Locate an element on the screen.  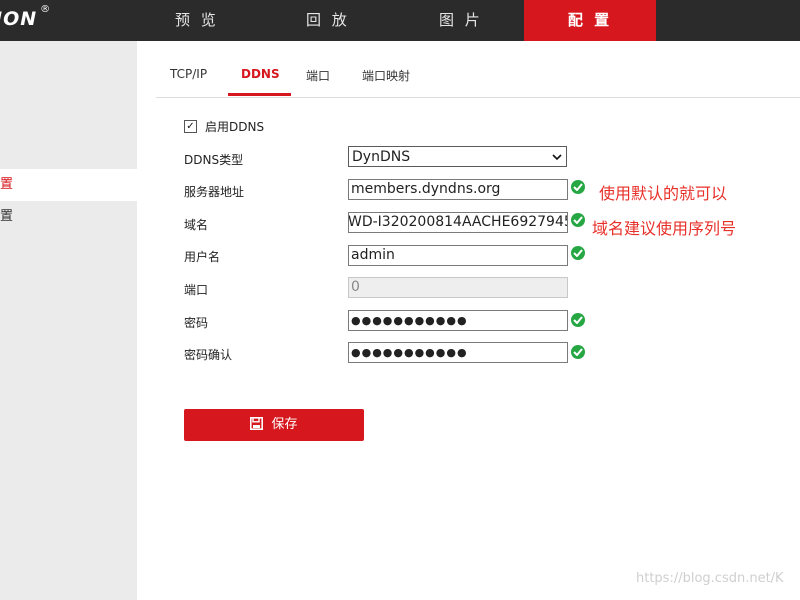
nav-preview: 预 览 is located at coordinates (197, 20).